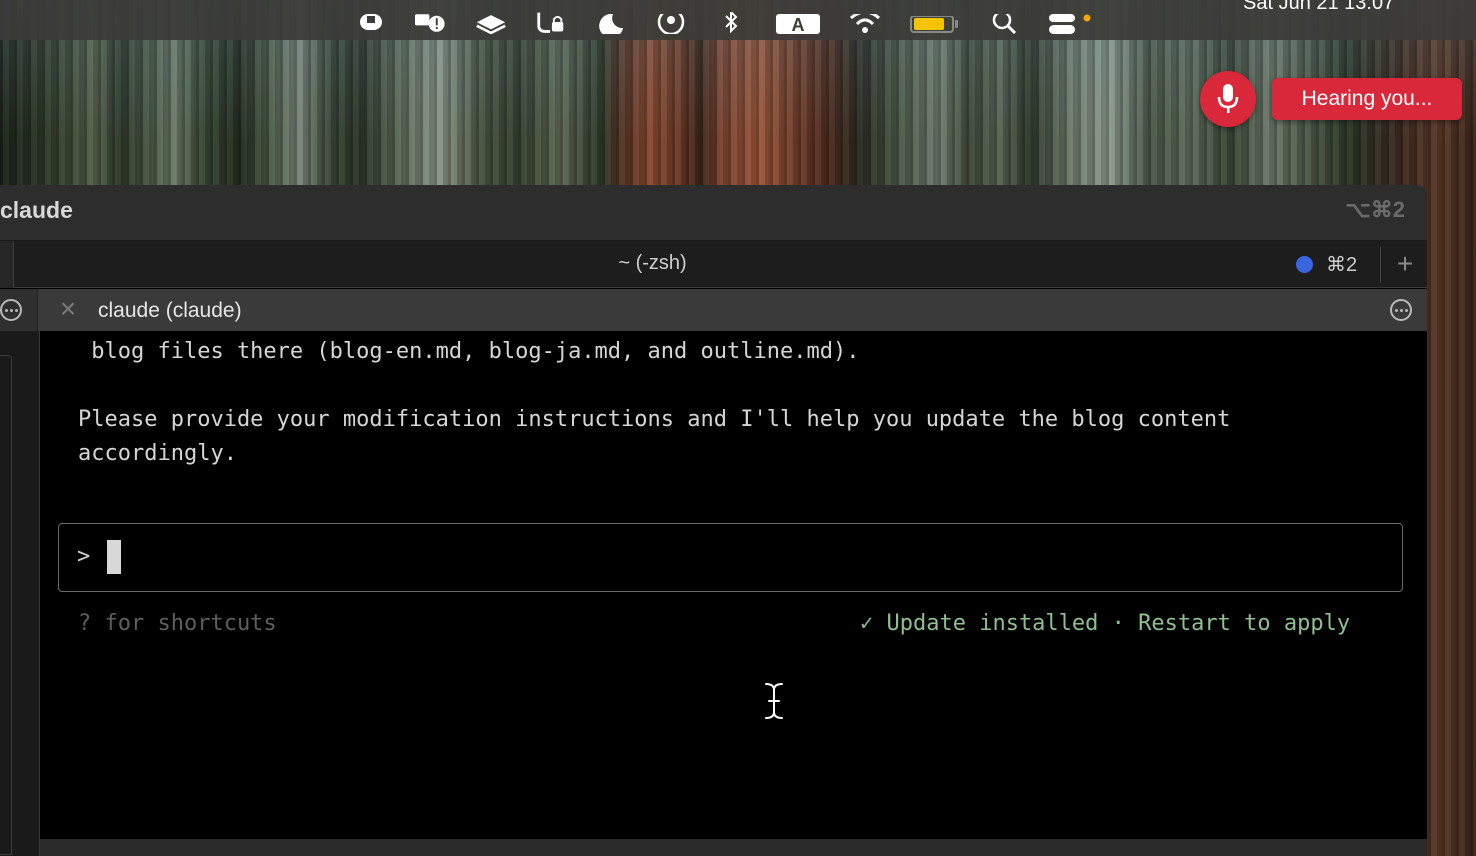 The width and height of the screenshot is (1476, 856). What do you see at coordinates (1405, 264) in the screenshot?
I see `new-tab-button: +` at bounding box center [1405, 264].